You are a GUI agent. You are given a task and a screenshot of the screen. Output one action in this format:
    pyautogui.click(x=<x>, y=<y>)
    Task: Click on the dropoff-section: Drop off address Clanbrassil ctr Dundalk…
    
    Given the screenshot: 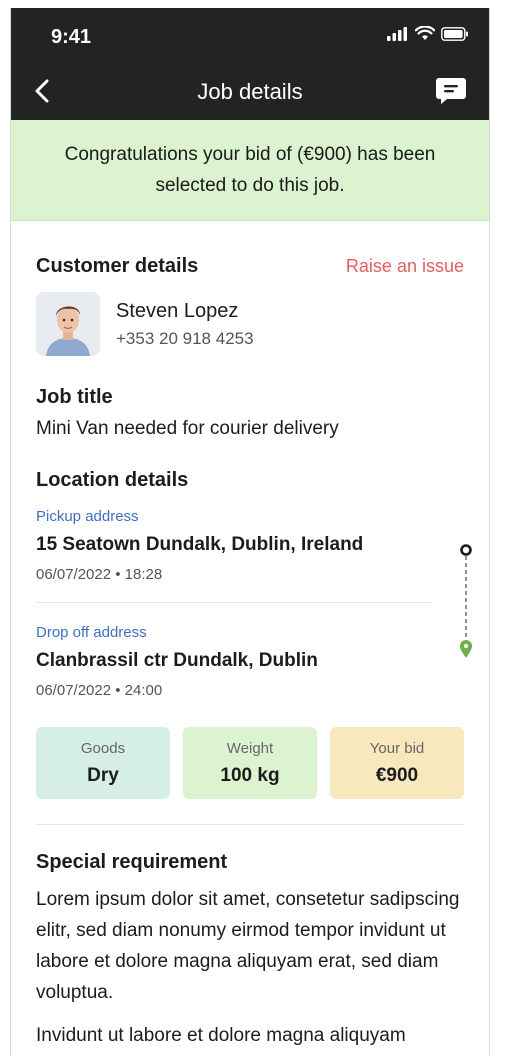 What is the action you would take?
    pyautogui.click(x=250, y=661)
    